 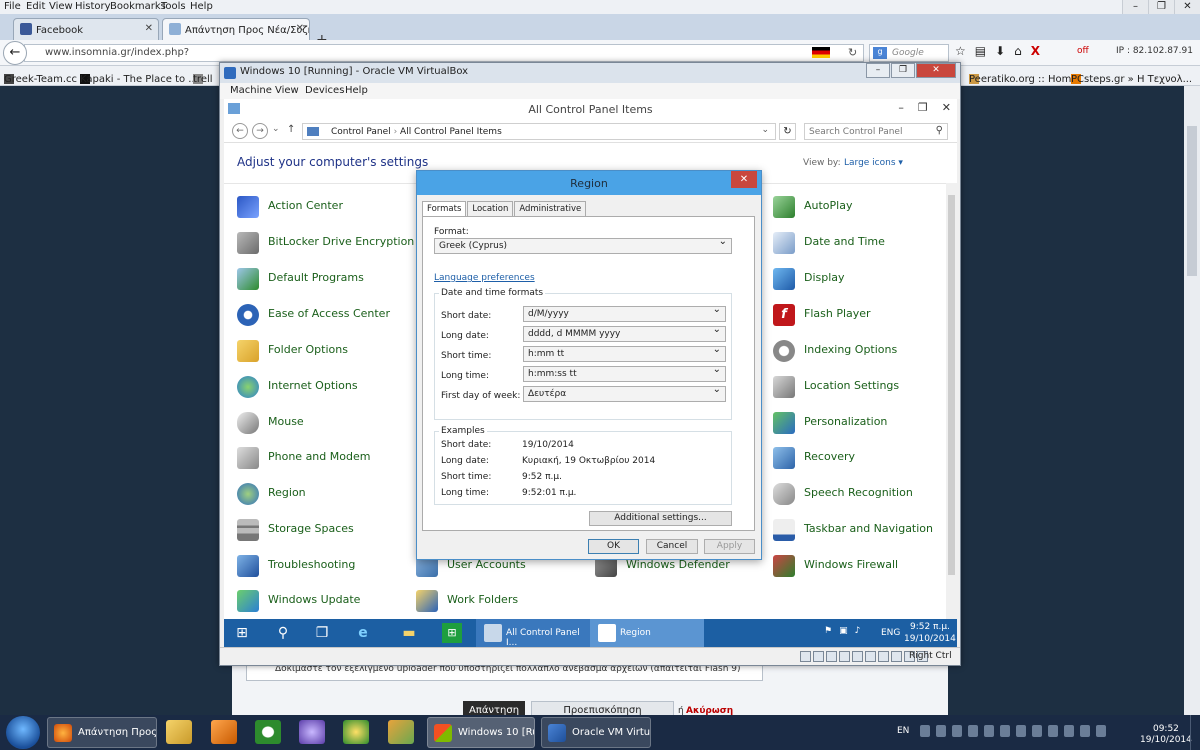 What do you see at coordinates (451, 132) in the screenshot?
I see `breadcrumb-all-items: All Control Panel Items` at bounding box center [451, 132].